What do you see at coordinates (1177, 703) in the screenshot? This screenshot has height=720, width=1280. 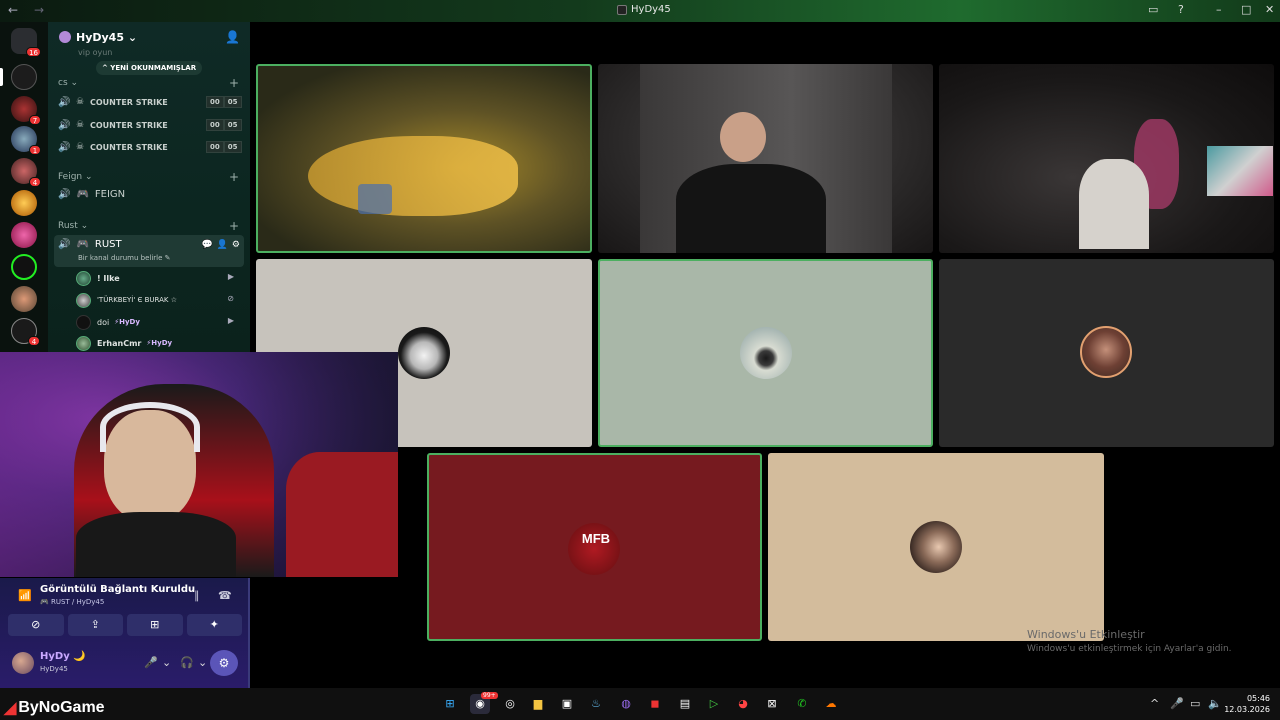 I see `microphone-tray-icon: 🎤` at bounding box center [1177, 703].